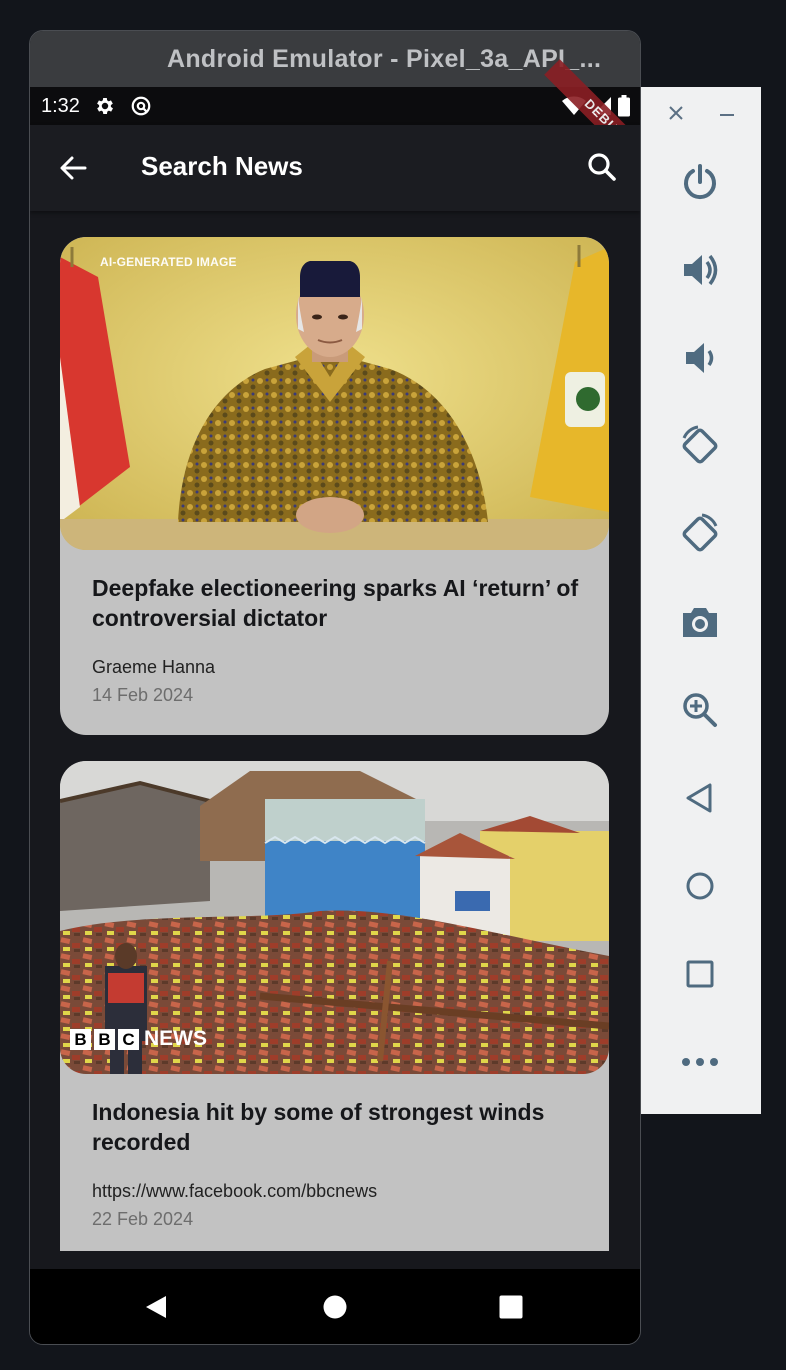  Describe the element at coordinates (700, 798) in the screenshot. I see `back-icon` at that location.